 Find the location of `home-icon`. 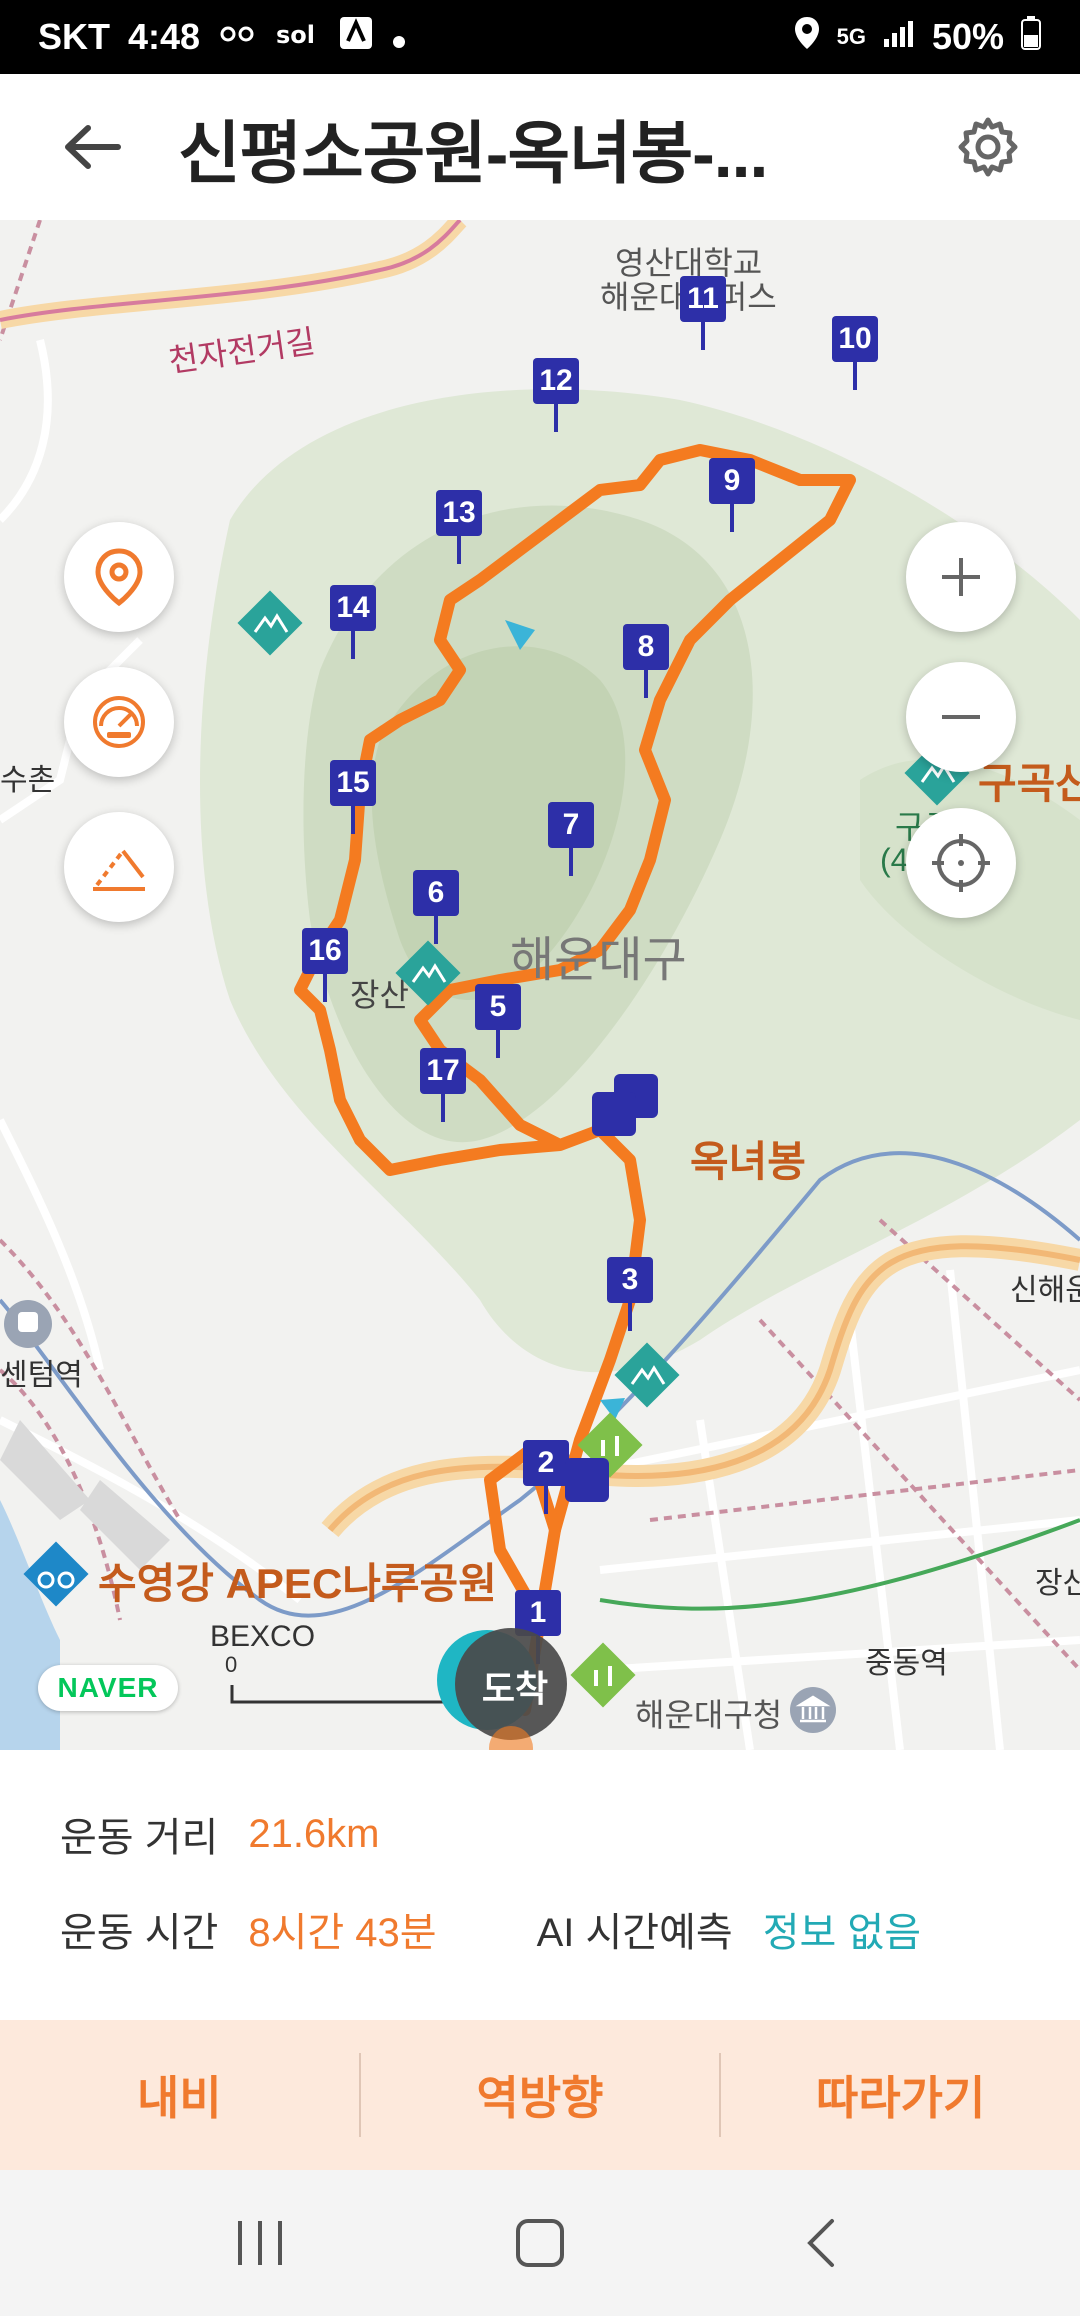

home-icon is located at coordinates (540, 2243).